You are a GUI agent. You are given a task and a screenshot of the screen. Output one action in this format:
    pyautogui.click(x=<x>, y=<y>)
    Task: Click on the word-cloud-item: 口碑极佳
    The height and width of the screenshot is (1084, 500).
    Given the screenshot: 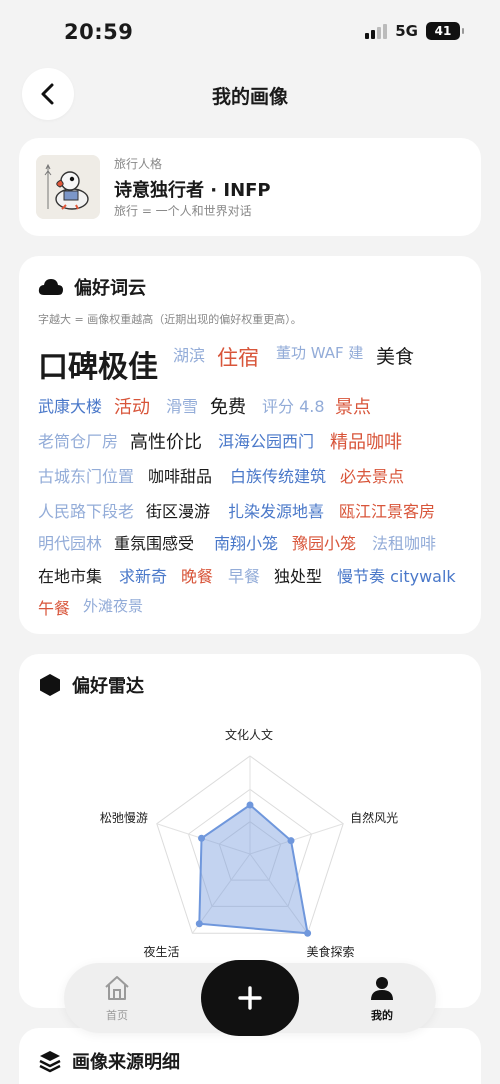 What is the action you would take?
    pyautogui.click(x=98, y=367)
    